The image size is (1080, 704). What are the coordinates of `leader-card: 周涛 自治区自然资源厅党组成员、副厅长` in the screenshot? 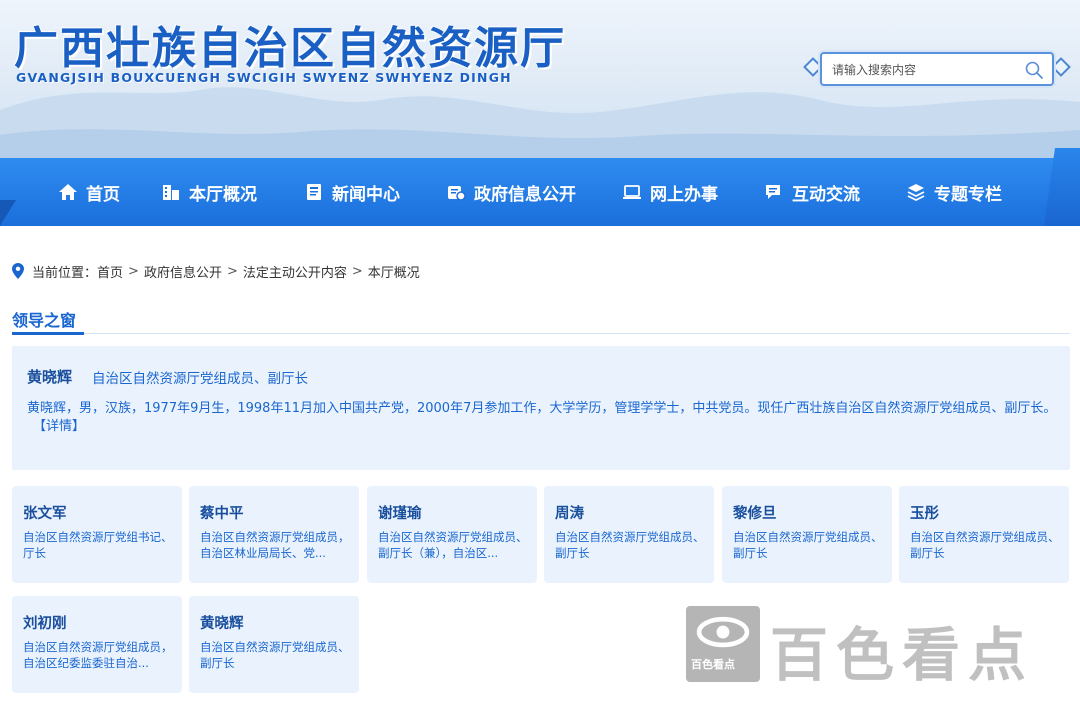 It's located at (629, 534).